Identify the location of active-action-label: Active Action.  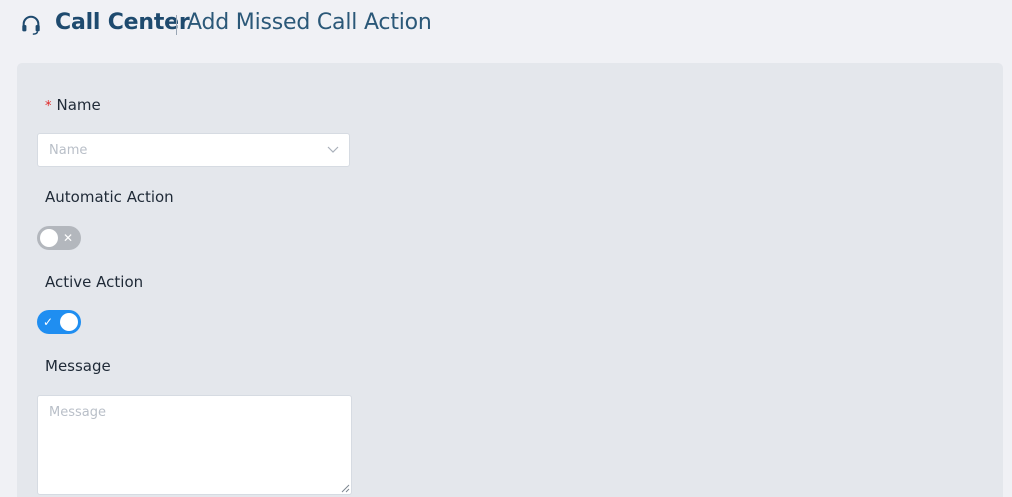
(94, 282).